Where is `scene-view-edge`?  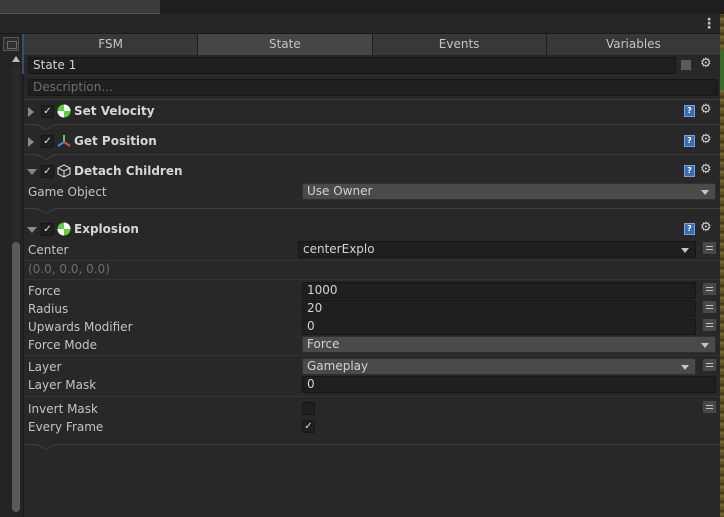 scene-view-edge is located at coordinates (722, 265).